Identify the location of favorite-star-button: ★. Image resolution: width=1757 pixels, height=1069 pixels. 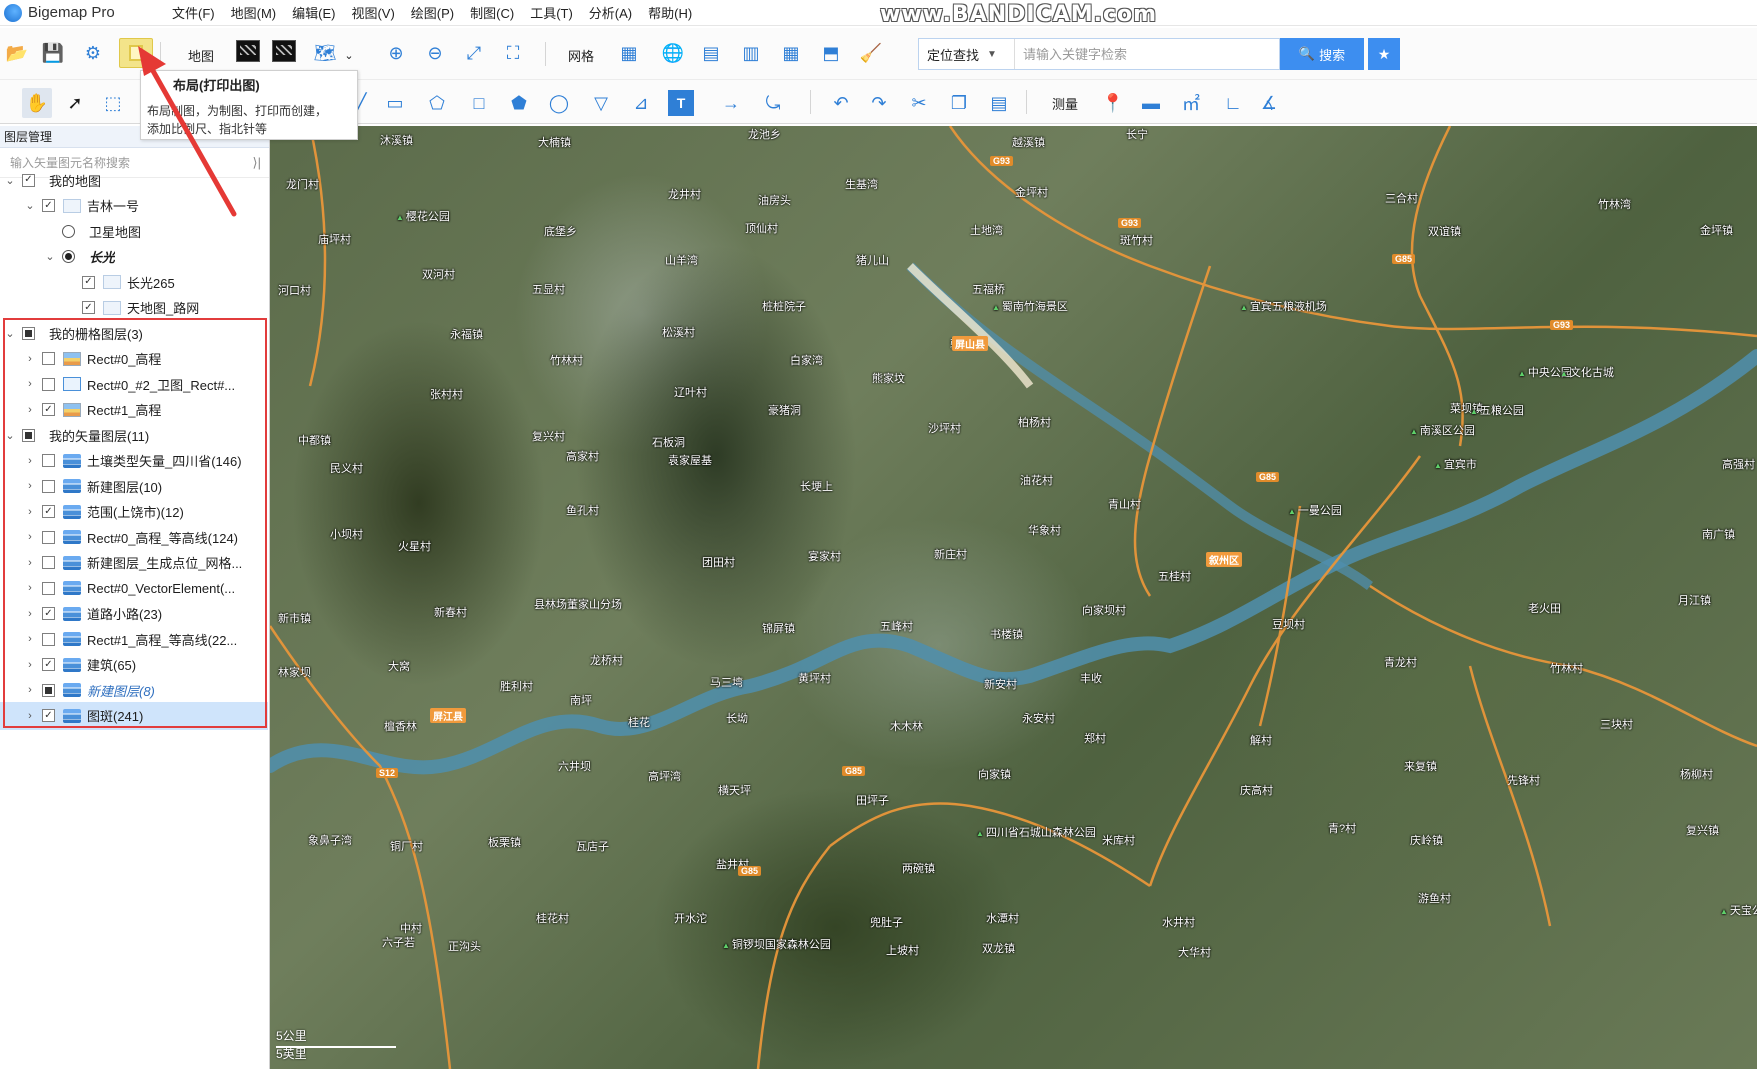
(1384, 54).